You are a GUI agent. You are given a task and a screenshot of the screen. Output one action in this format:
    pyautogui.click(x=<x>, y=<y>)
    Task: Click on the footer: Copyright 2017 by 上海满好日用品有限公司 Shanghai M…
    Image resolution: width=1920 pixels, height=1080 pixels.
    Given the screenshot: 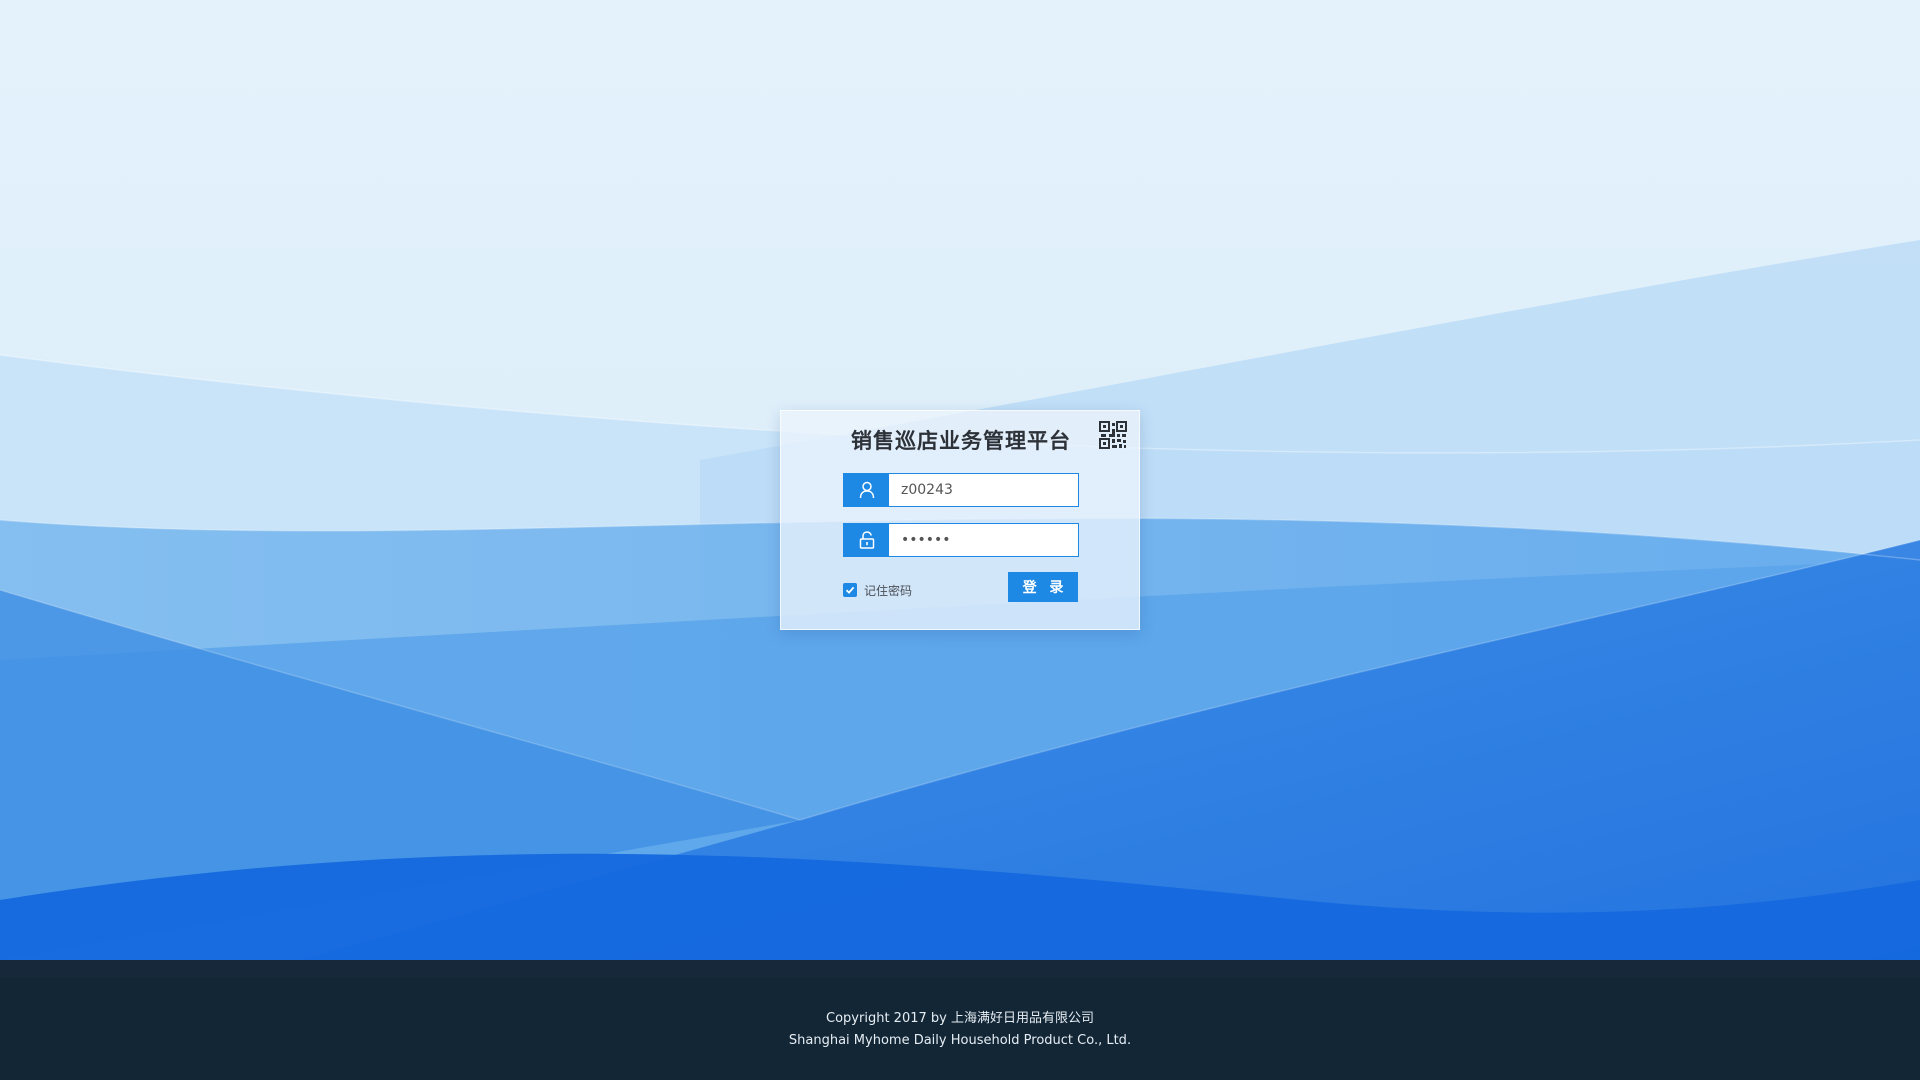 What is the action you would take?
    pyautogui.click(x=960, y=1029)
    